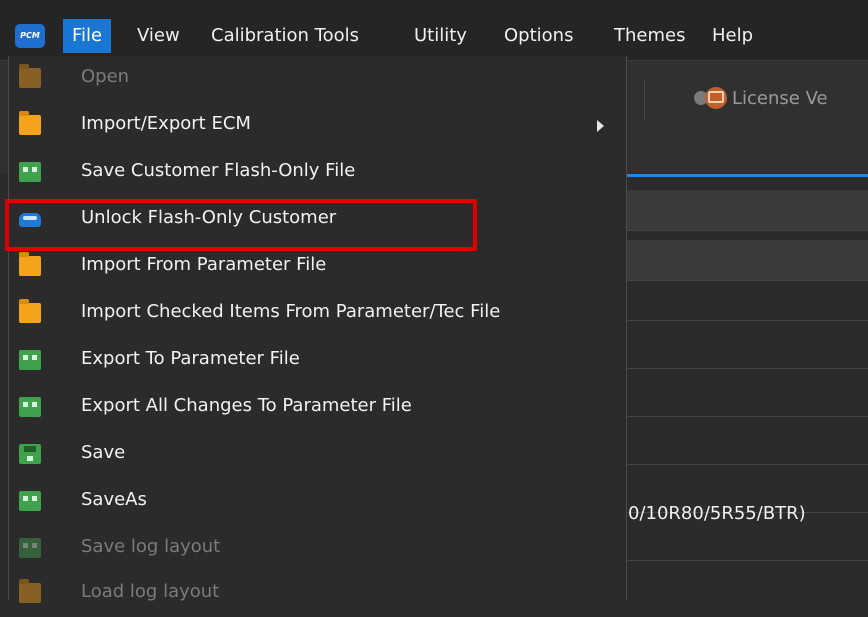  What do you see at coordinates (158, 36) in the screenshot?
I see `menu-view: View` at bounding box center [158, 36].